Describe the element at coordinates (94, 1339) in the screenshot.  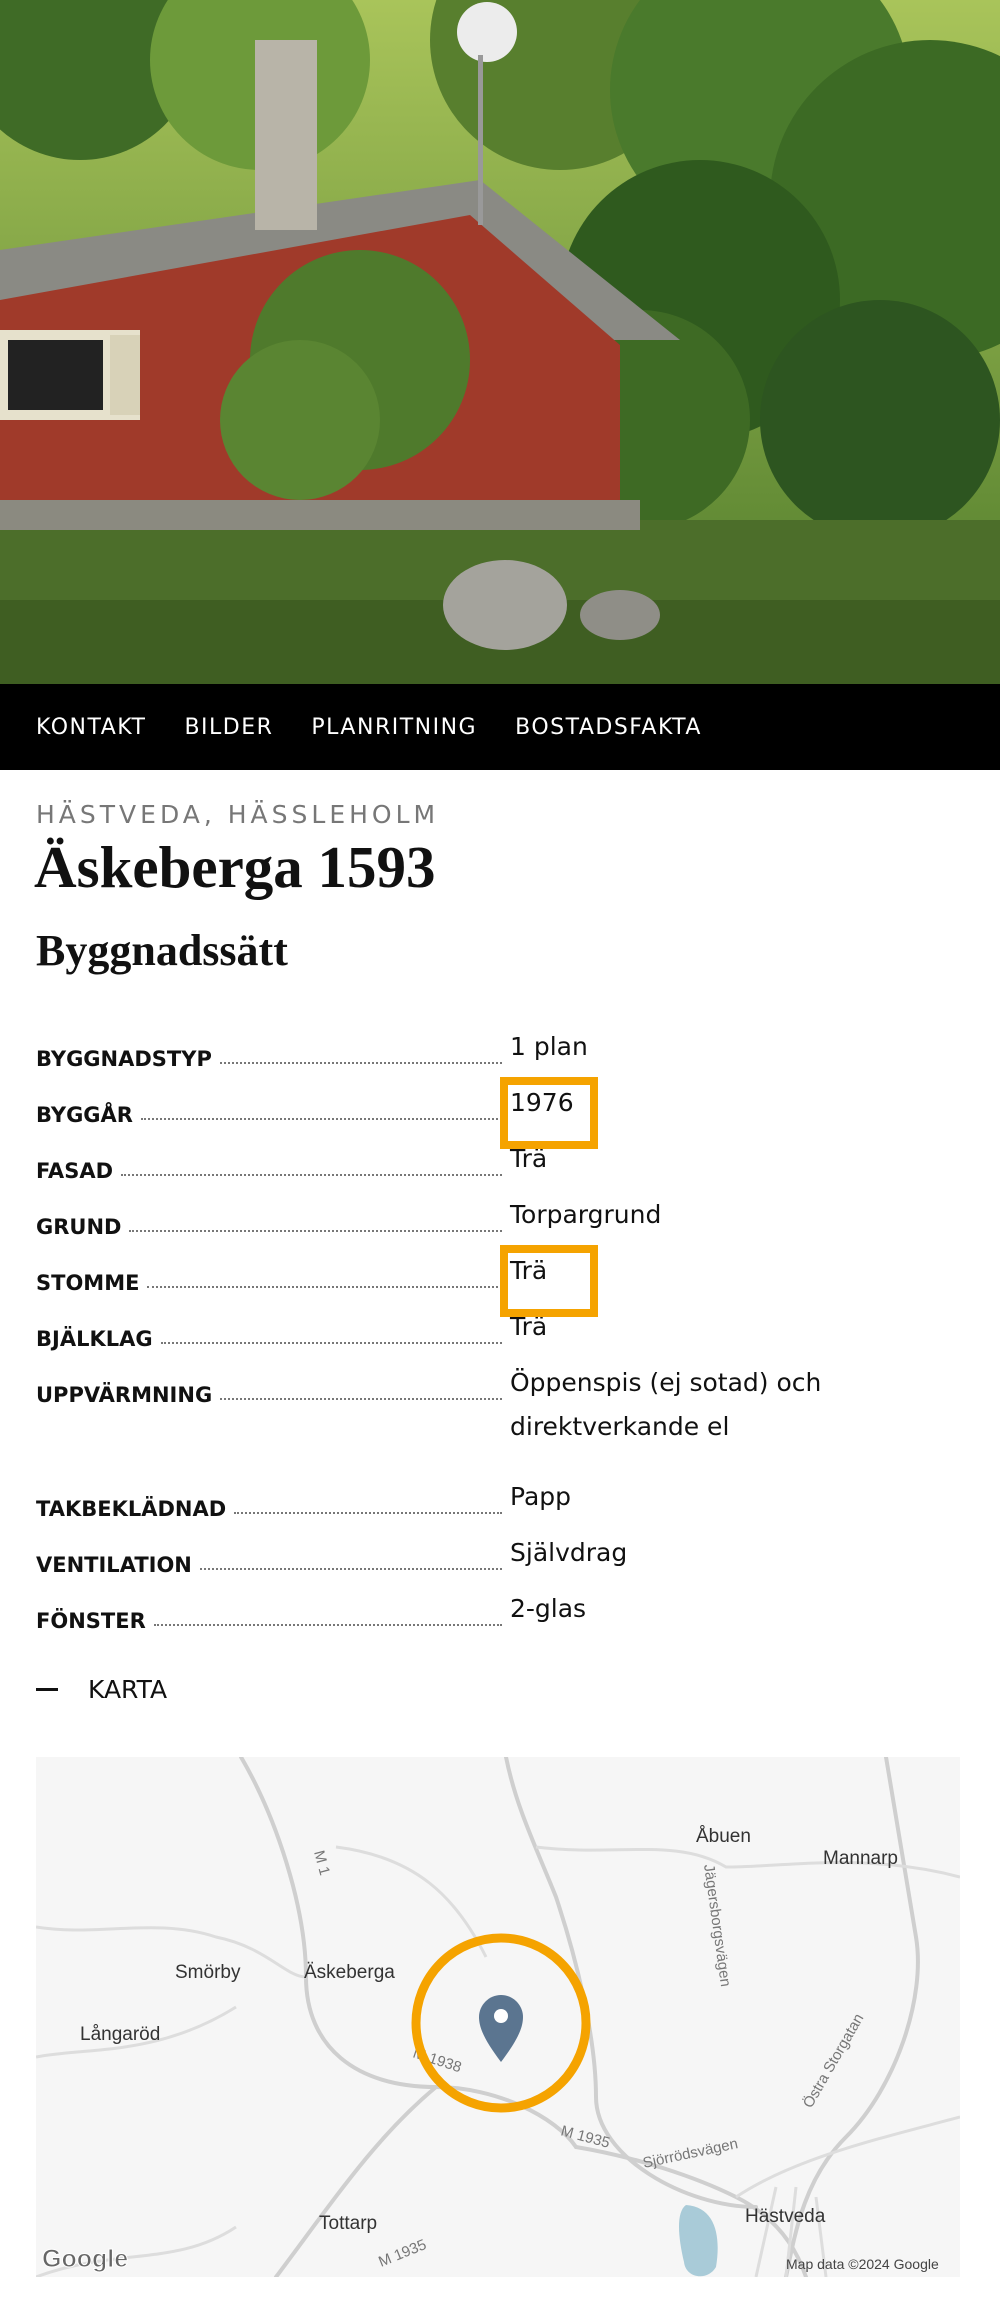
I see `fact-label: BJÄLKLAG` at that location.